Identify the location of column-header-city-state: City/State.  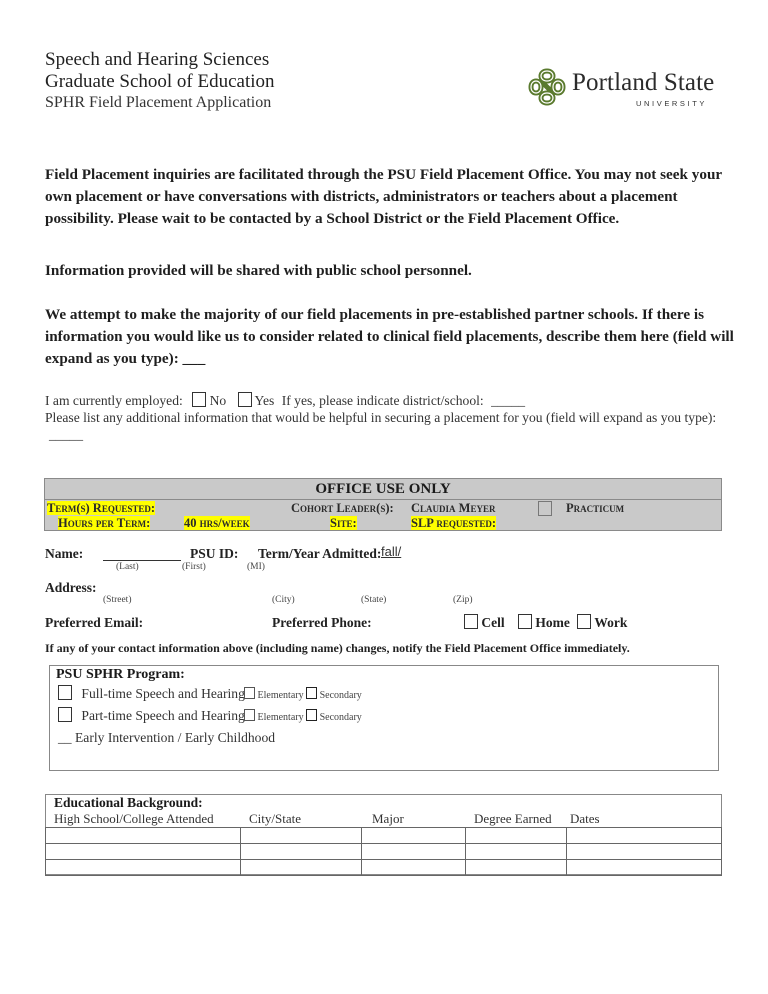
(275, 818).